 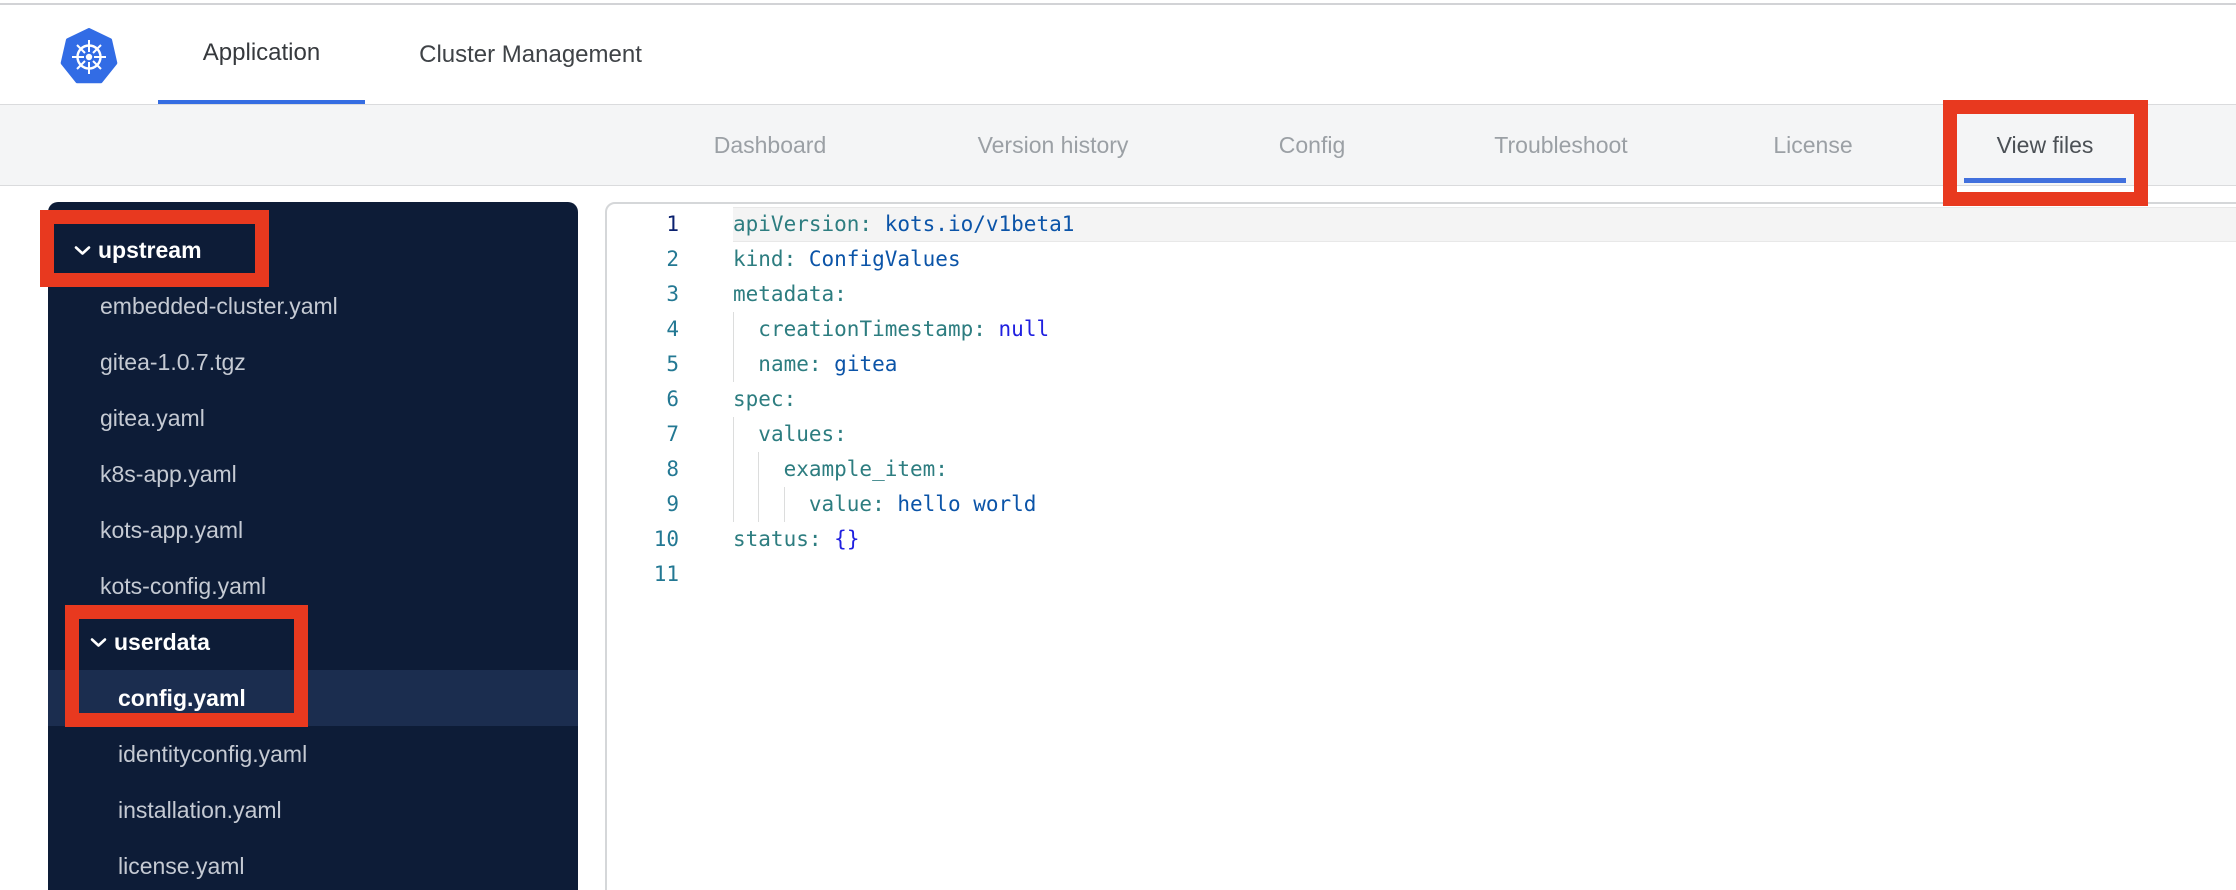 I want to click on line-number: 9, so click(x=672, y=504).